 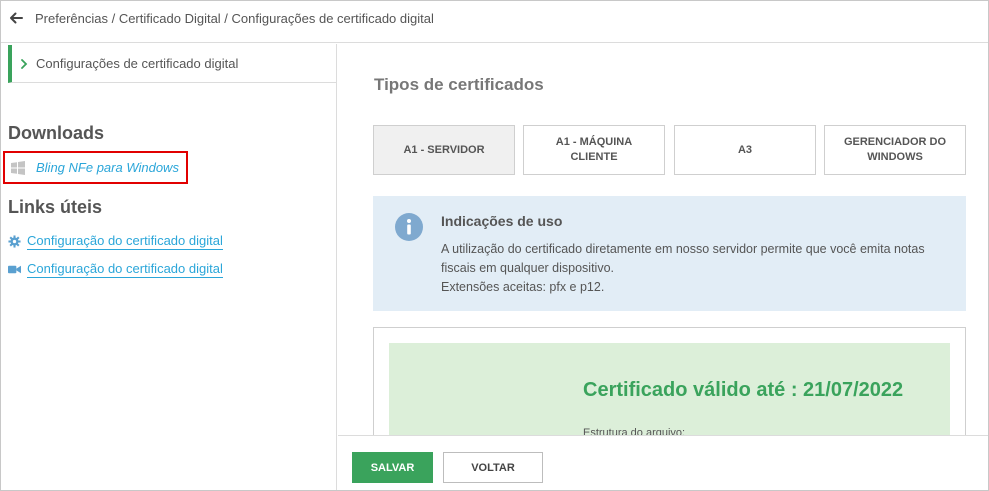 What do you see at coordinates (18, 167) in the screenshot?
I see `windows-icon` at bounding box center [18, 167].